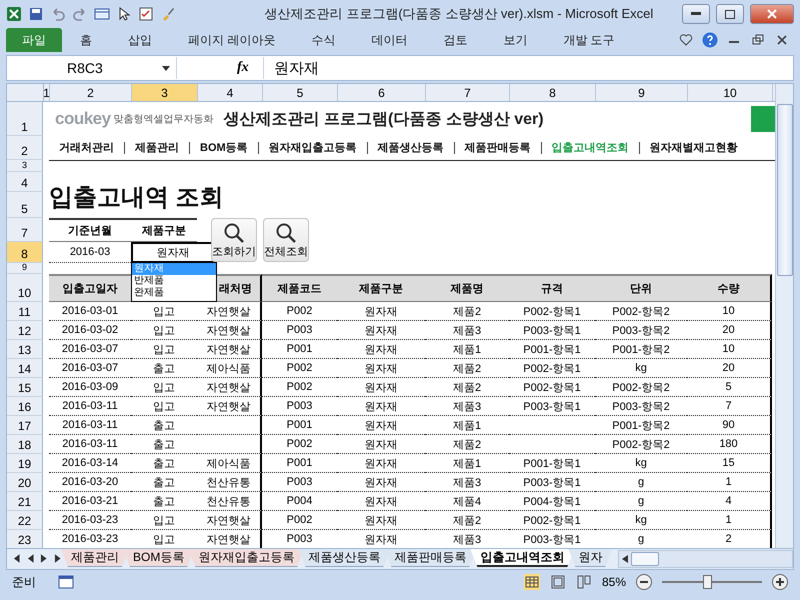  Describe the element at coordinates (468, 92) in the screenshot. I see `column-header: 7` at that location.